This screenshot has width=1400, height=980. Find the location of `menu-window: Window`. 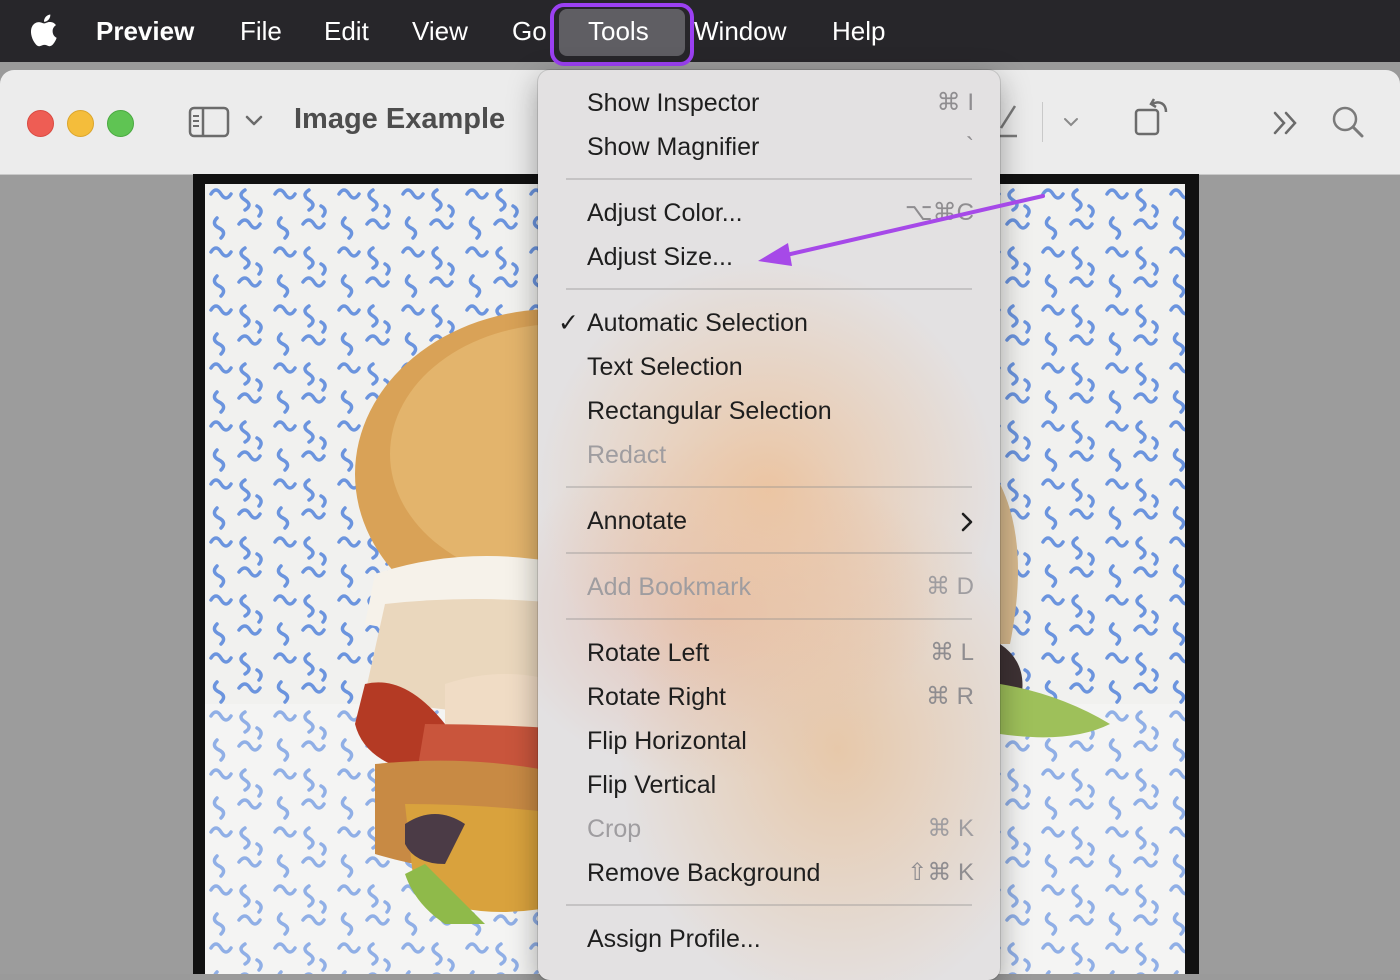

menu-window: Window is located at coordinates (740, 31).